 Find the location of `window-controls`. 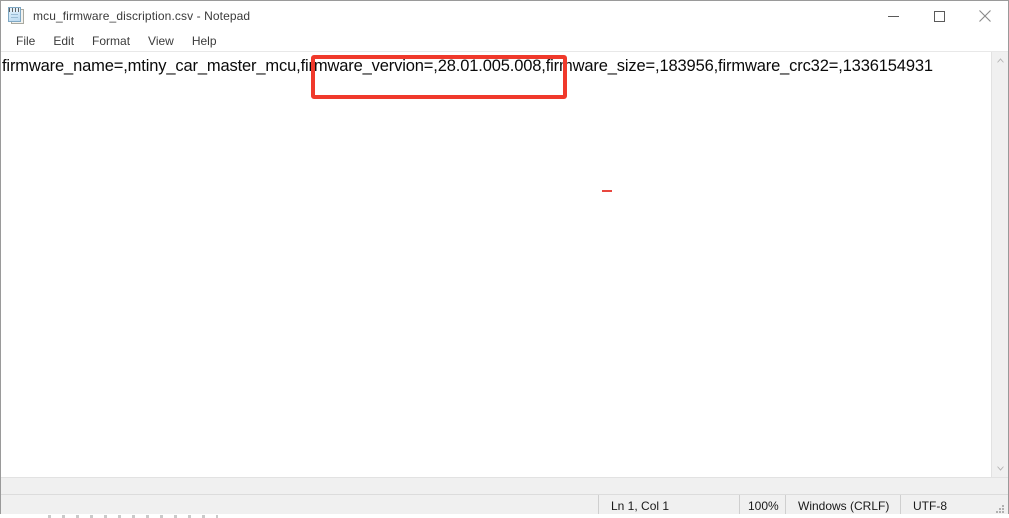

window-controls is located at coordinates (939, 16).